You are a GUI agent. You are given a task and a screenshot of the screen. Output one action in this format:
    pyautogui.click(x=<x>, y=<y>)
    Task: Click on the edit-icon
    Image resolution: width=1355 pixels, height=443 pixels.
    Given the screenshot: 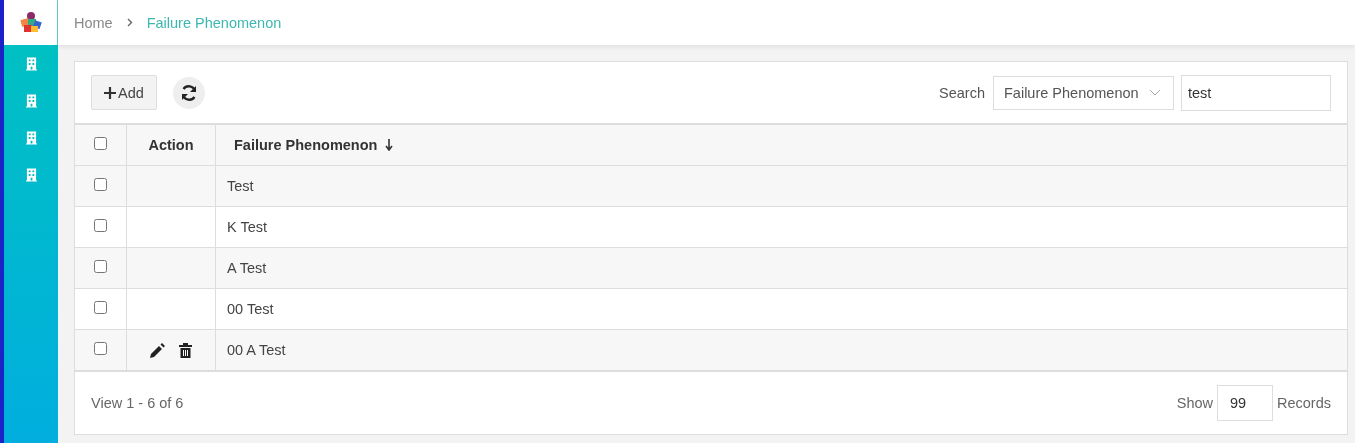 What is the action you would take?
    pyautogui.click(x=157, y=351)
    